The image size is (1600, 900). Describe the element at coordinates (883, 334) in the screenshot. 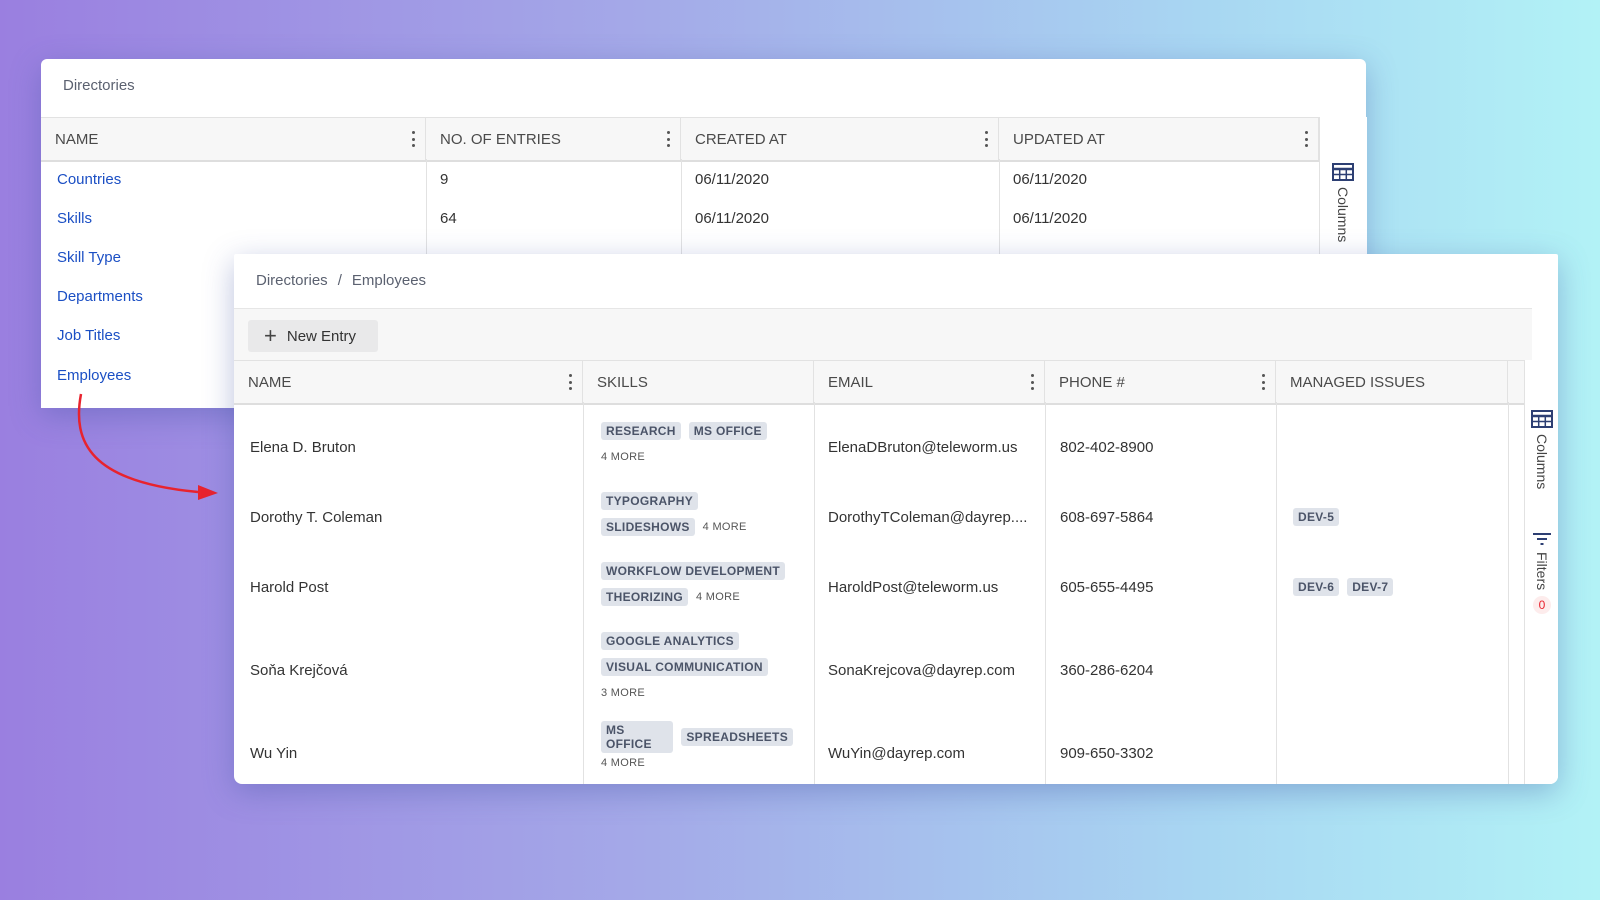

I see `toolbar: + New Entry` at that location.